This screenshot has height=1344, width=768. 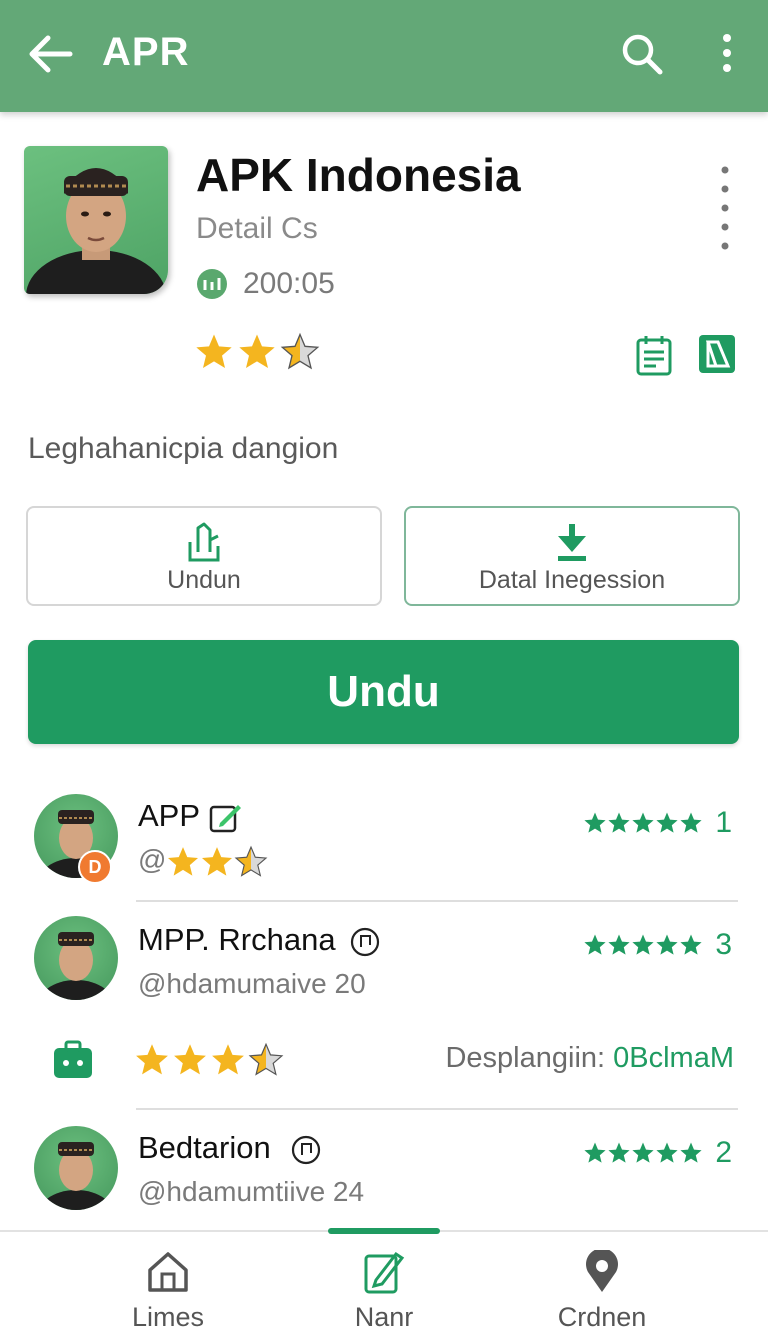 I want to click on rating-count: 1, so click(x=723, y=822).